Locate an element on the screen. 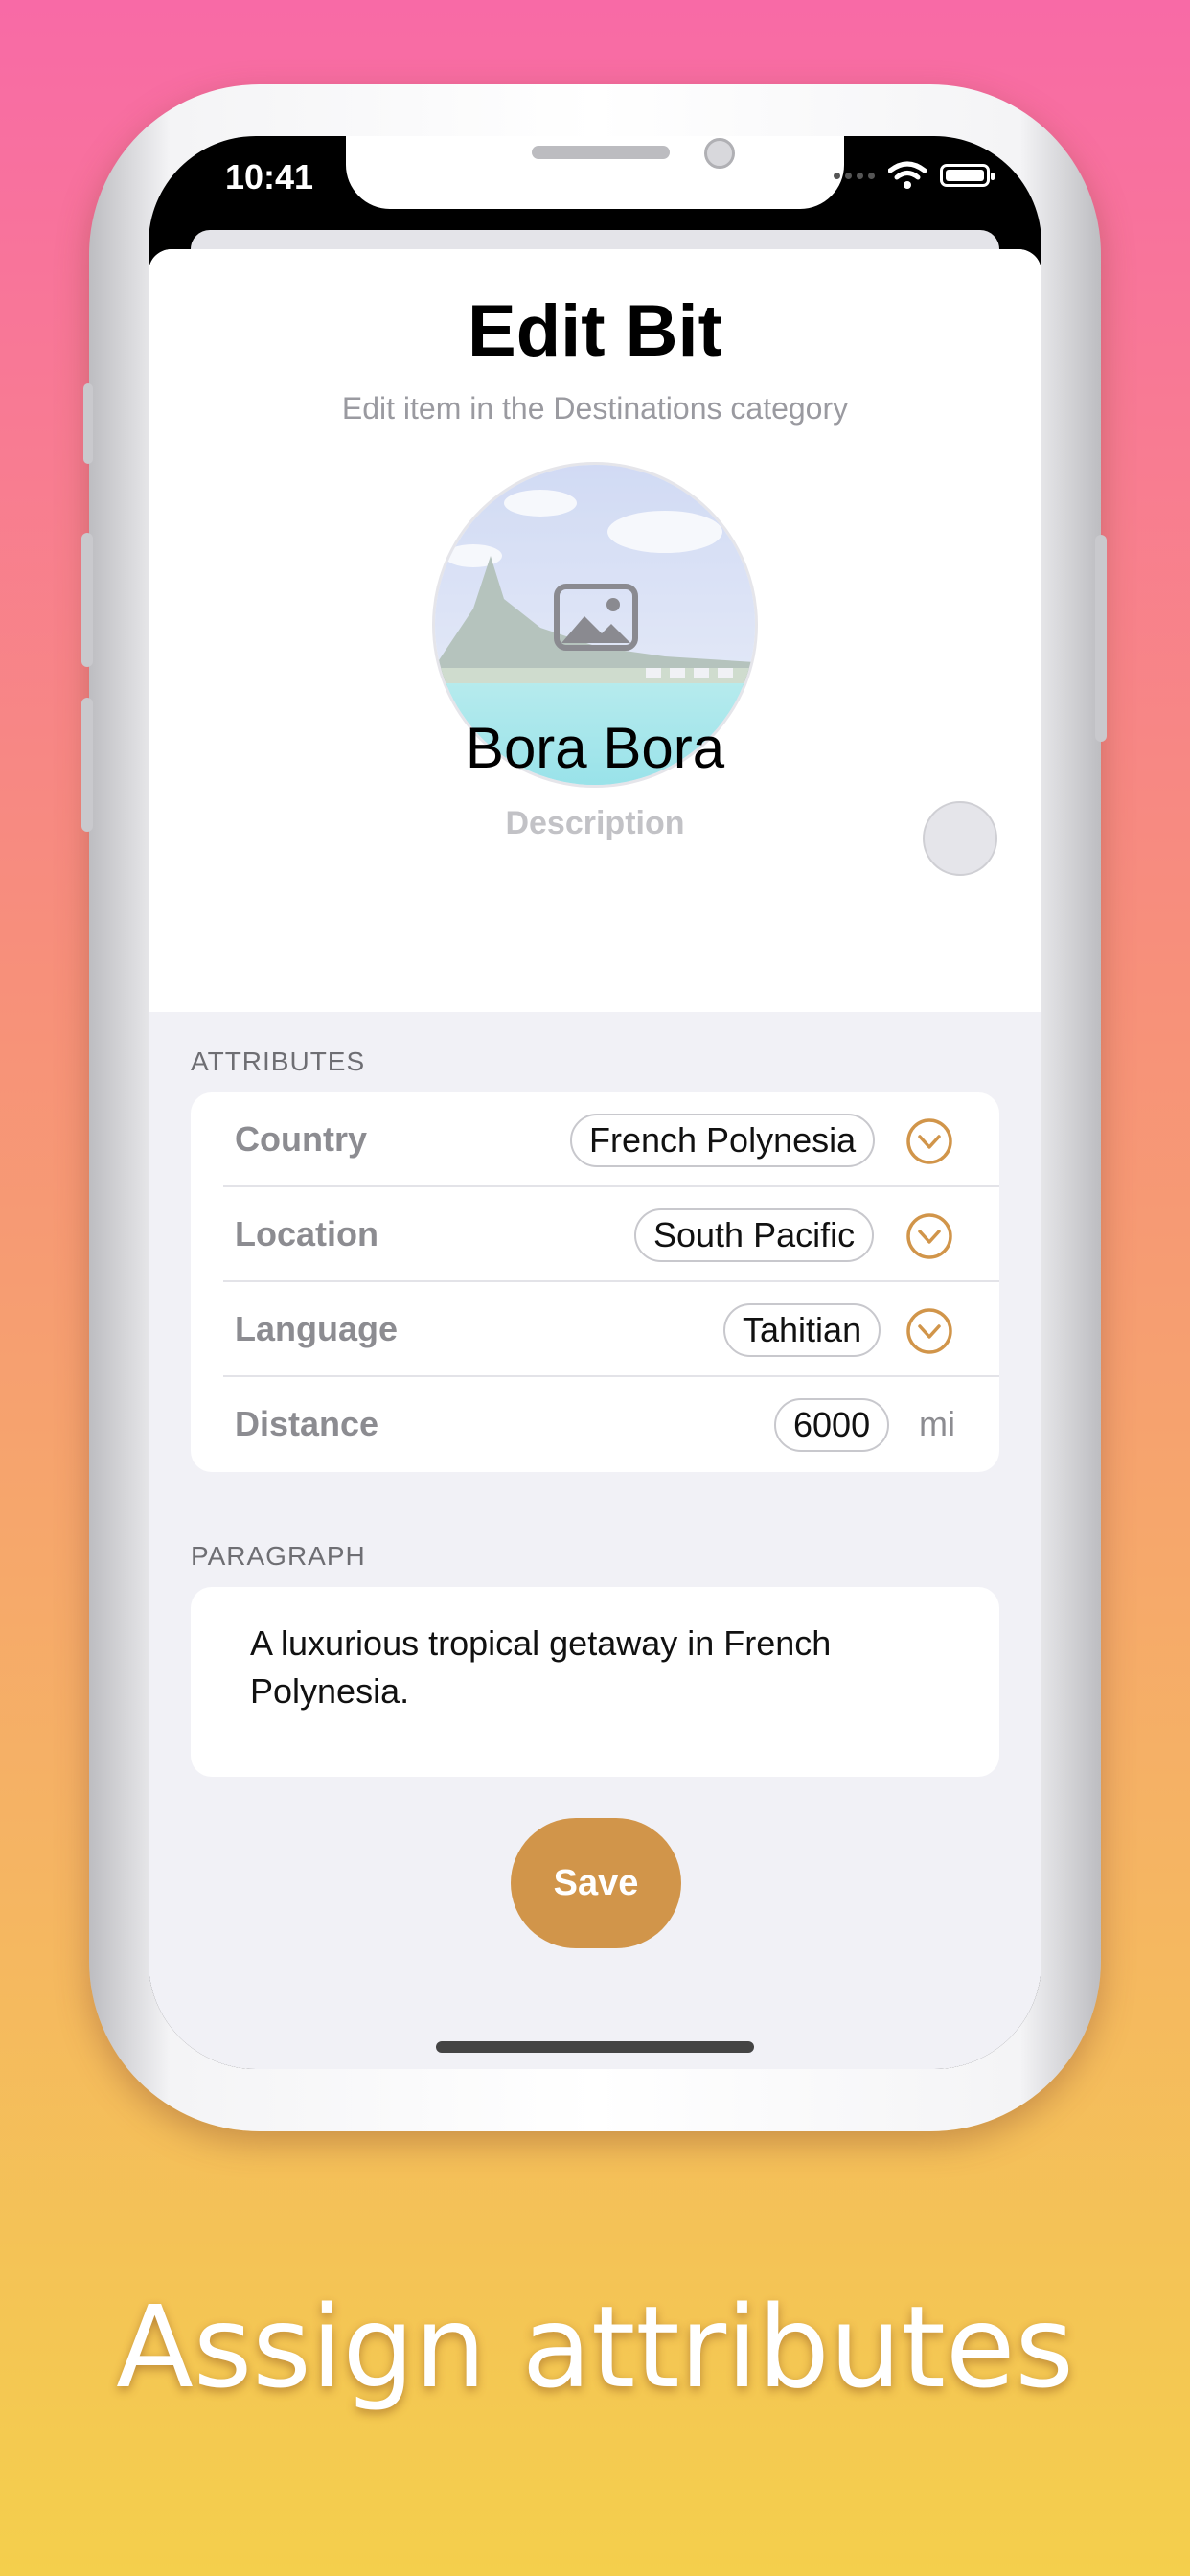 Image resolution: width=1190 pixels, height=2576 pixels. attribute-label: Country is located at coordinates (301, 1139).